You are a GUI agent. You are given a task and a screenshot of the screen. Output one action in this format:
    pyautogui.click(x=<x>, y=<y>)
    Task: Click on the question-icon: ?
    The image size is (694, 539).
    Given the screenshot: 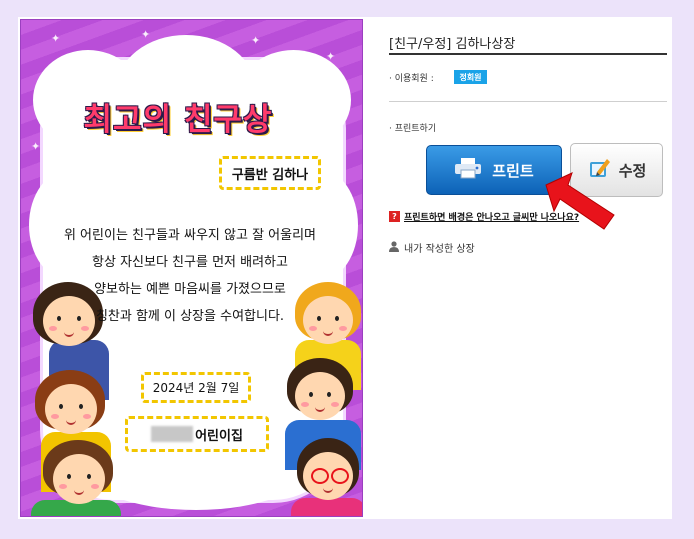 What is the action you would take?
    pyautogui.click(x=394, y=216)
    